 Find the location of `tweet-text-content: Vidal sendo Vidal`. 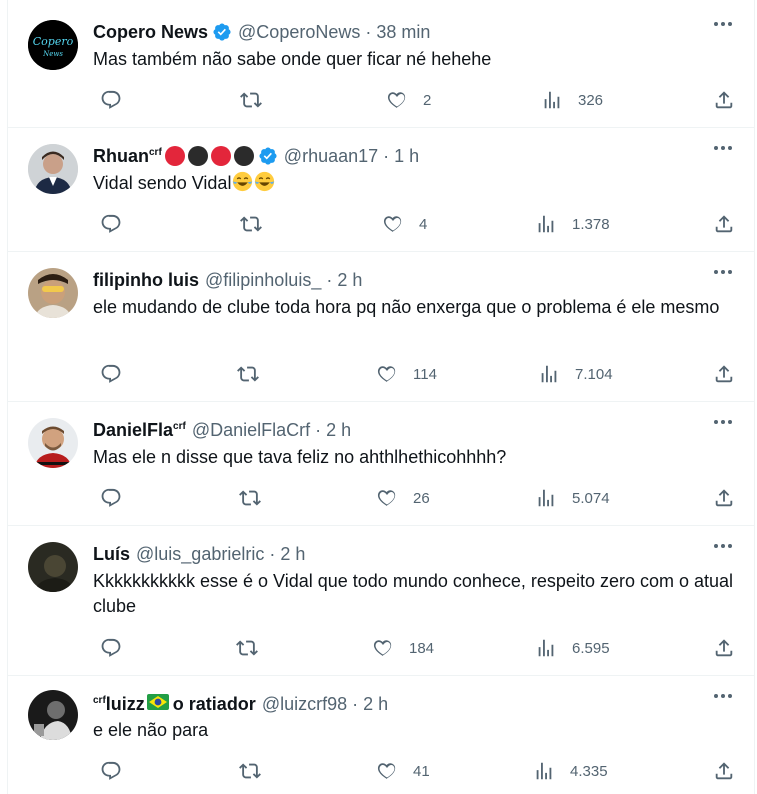

tweet-text-content: Vidal sendo Vidal is located at coordinates (162, 183).